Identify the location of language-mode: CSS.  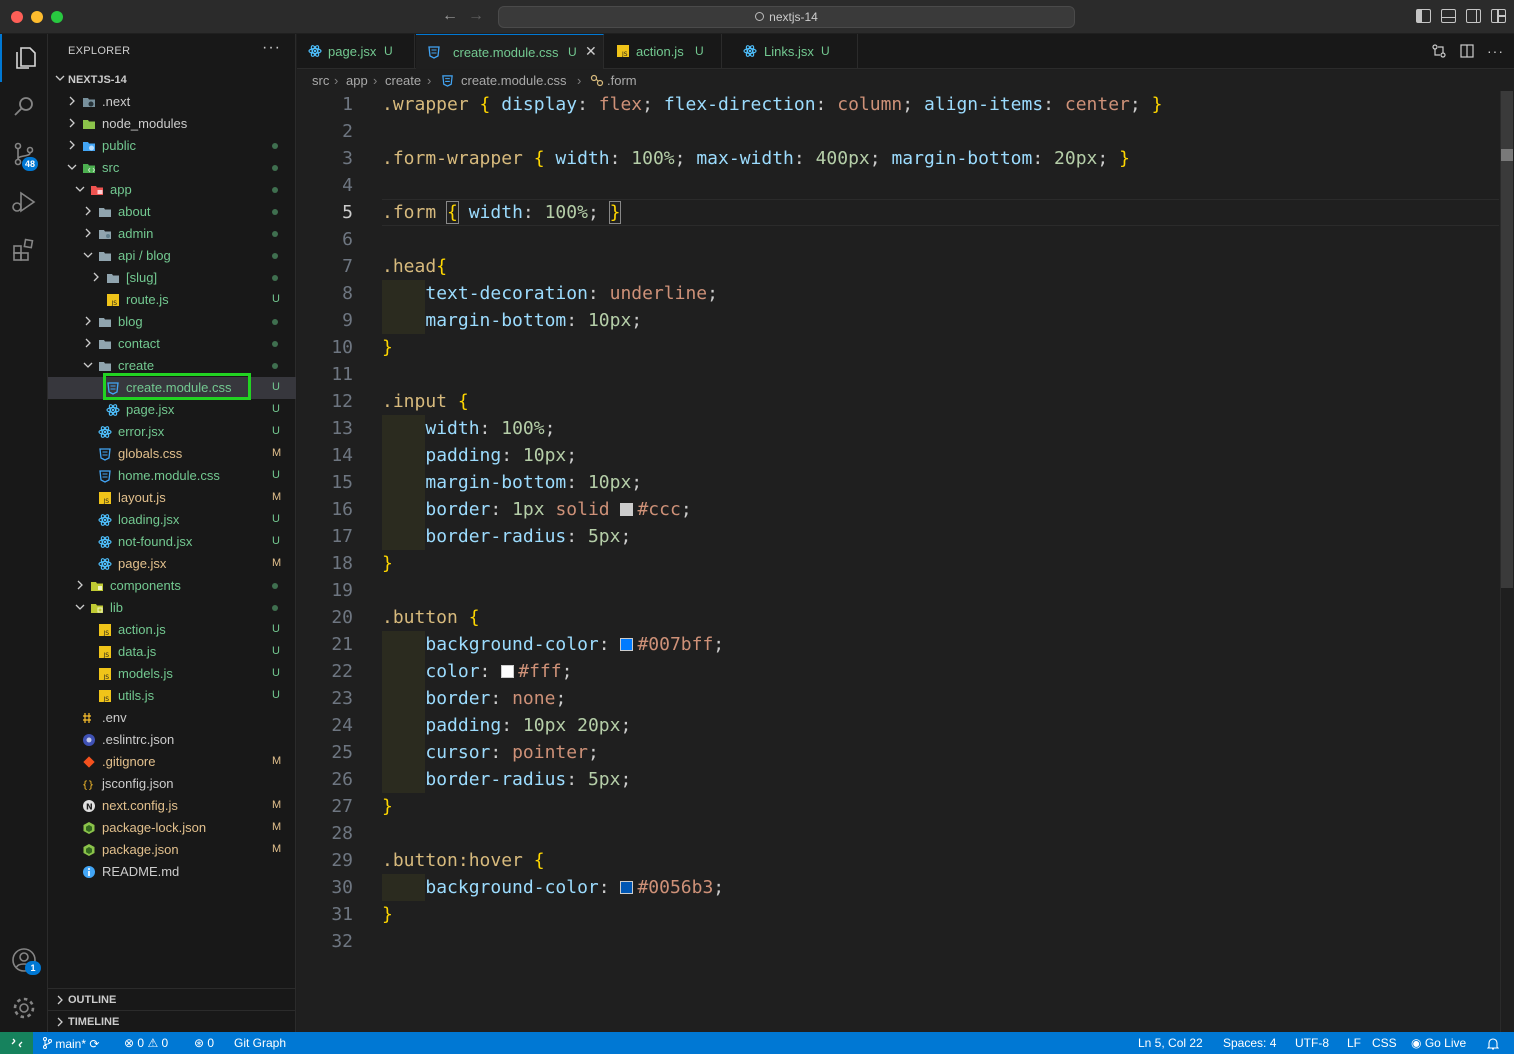
(1384, 1043).